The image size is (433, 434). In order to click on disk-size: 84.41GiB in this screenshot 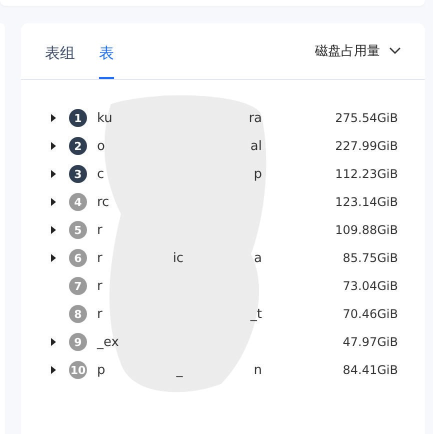, I will do `click(370, 370)`.